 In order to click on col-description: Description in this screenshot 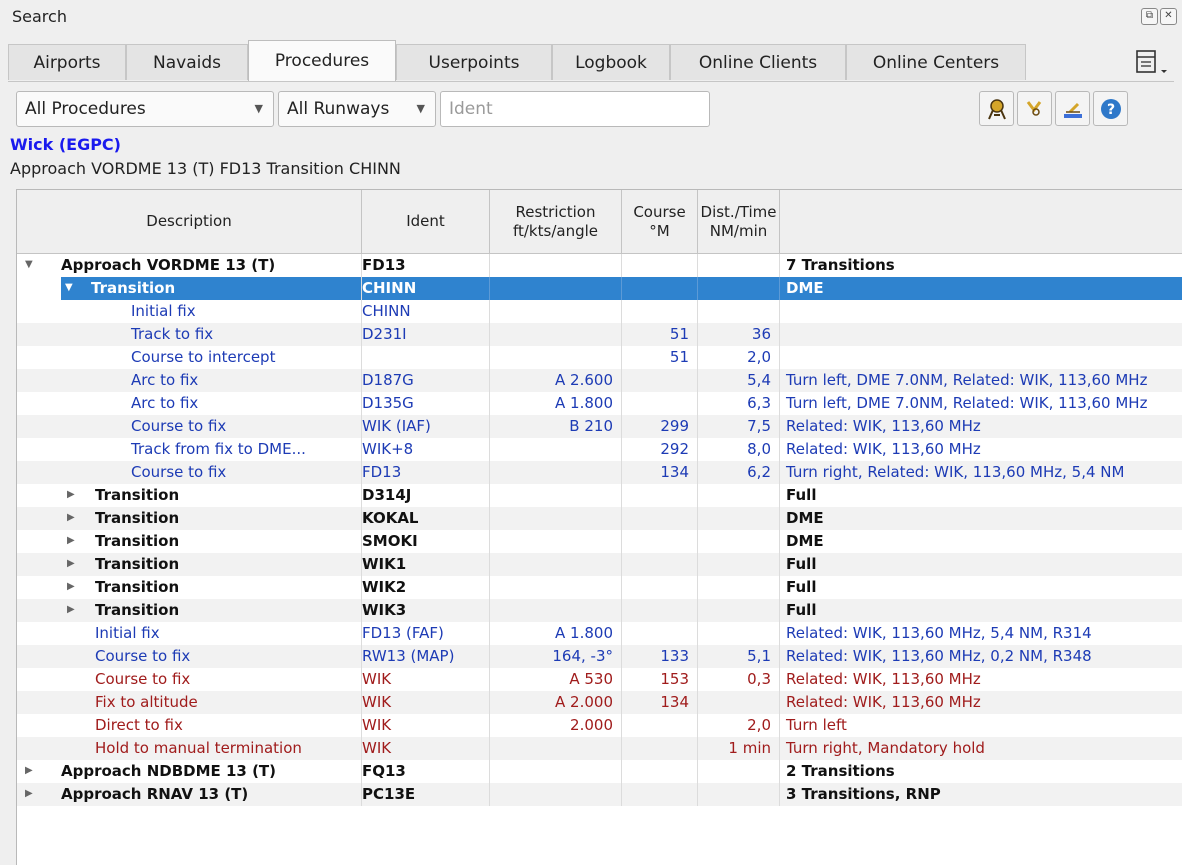, I will do `click(189, 221)`.